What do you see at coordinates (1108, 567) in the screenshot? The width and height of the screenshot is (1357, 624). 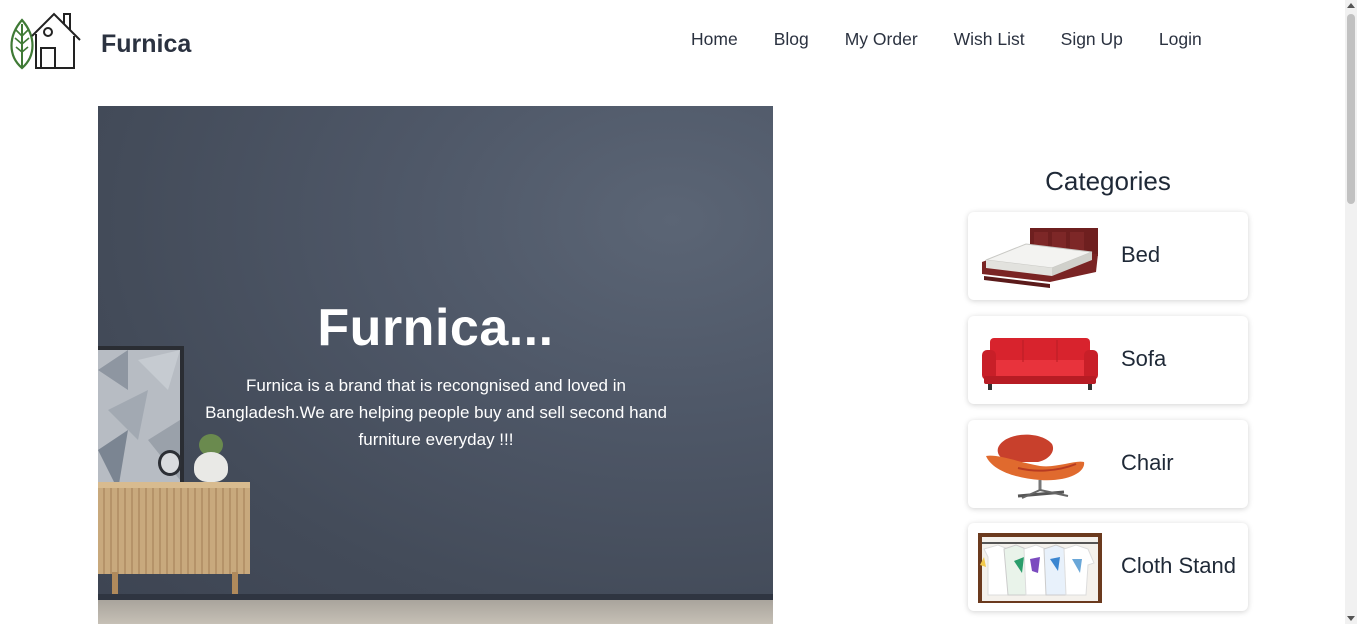 I see `category-card-cloth-stand: Cloth Stand` at bounding box center [1108, 567].